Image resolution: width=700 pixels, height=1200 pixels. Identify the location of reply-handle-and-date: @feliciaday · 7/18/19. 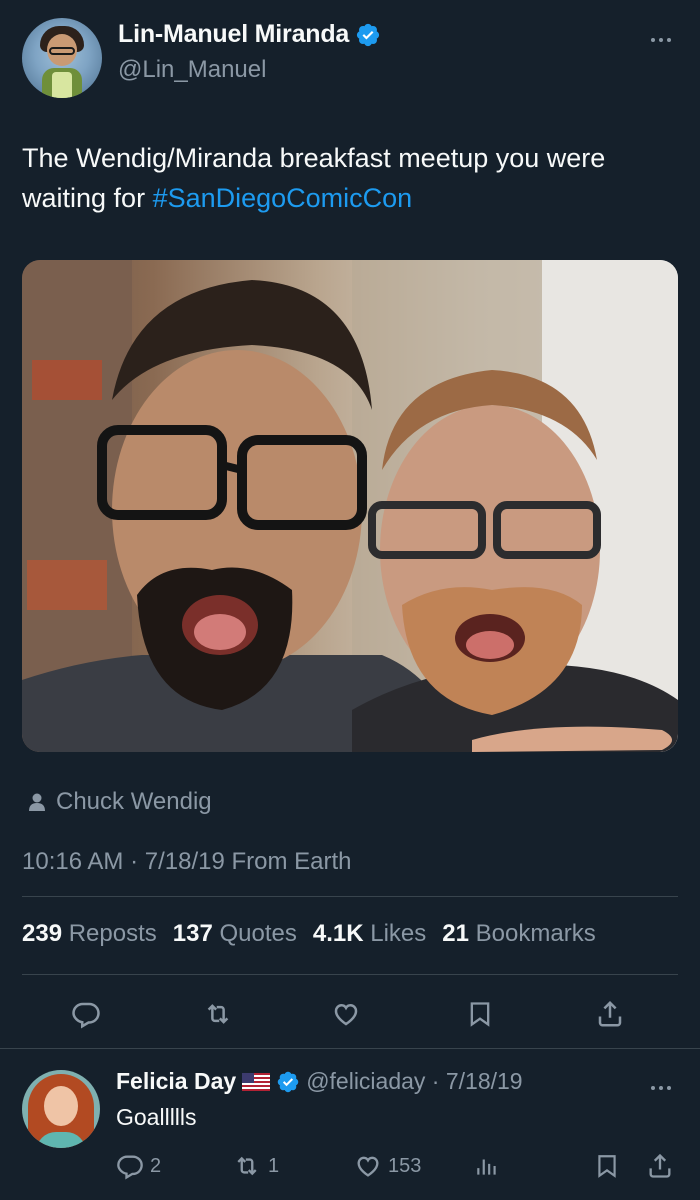
(414, 1081).